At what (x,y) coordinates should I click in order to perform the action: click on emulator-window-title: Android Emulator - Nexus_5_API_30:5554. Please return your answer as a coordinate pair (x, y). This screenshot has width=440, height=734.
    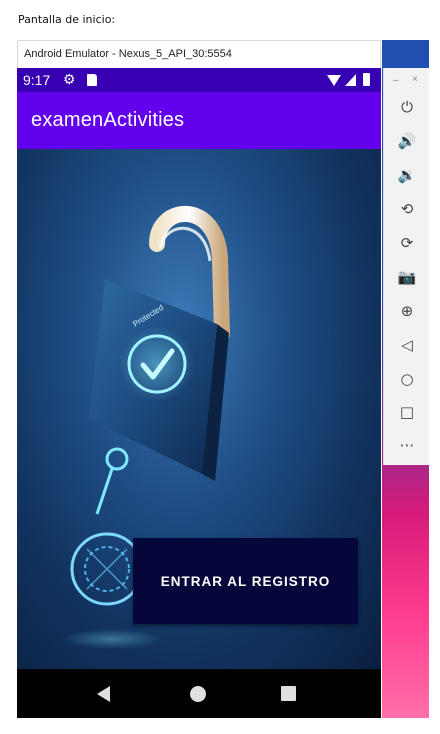
    Looking at the image, I should click on (128, 54).